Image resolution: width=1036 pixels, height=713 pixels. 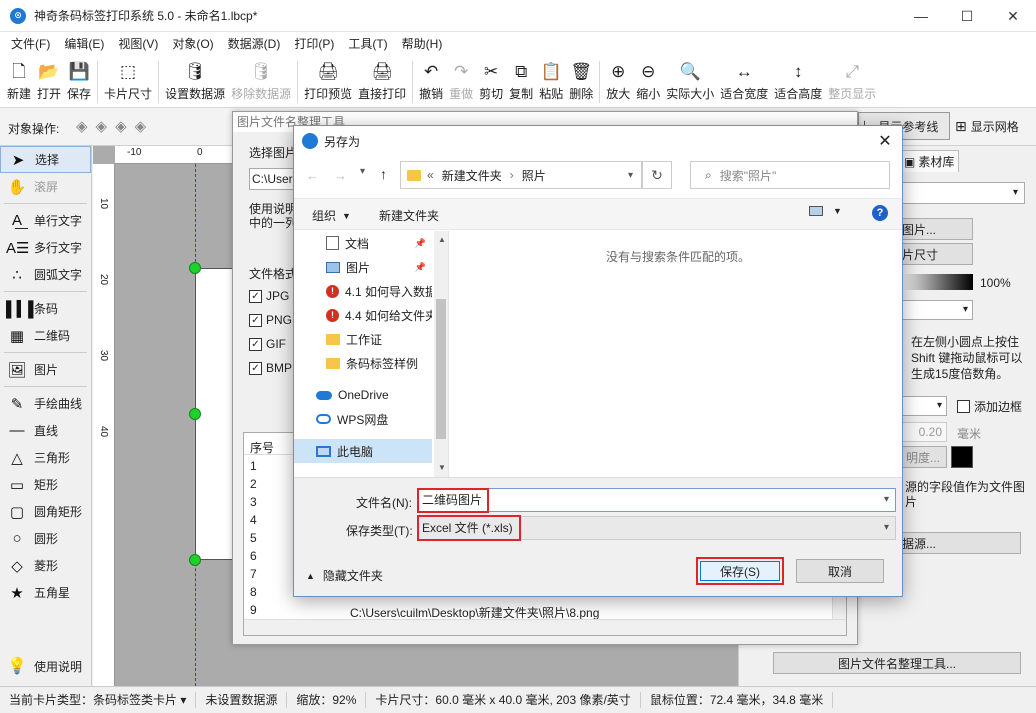 What do you see at coordinates (936, 254) in the screenshot?
I see `picture-size-button: 片尺寸` at bounding box center [936, 254].